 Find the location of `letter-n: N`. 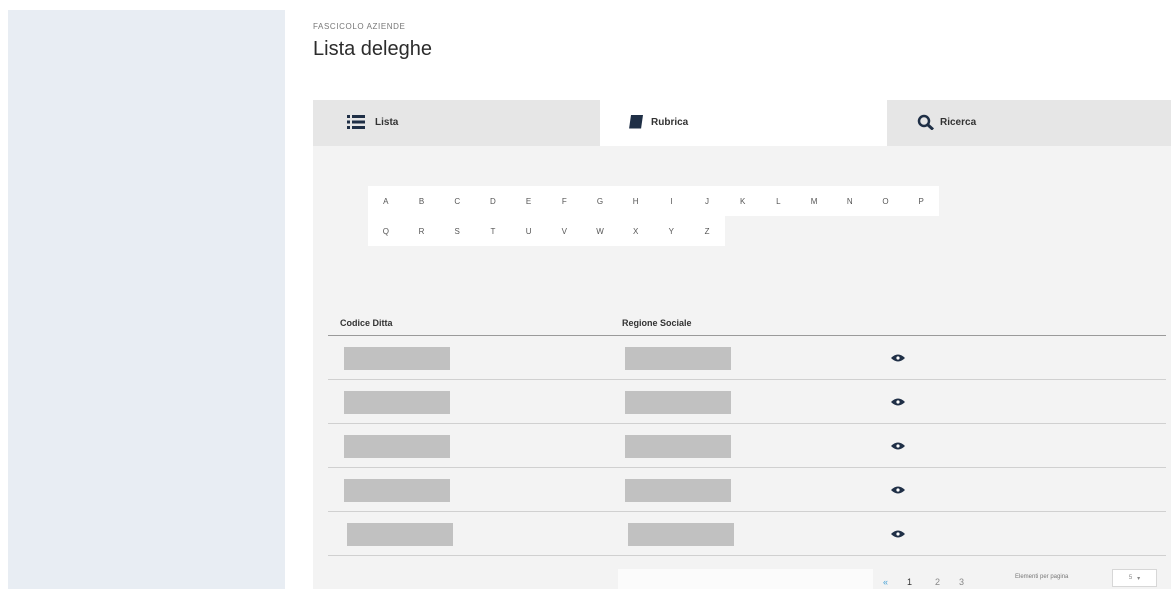

letter-n: N is located at coordinates (849, 201).